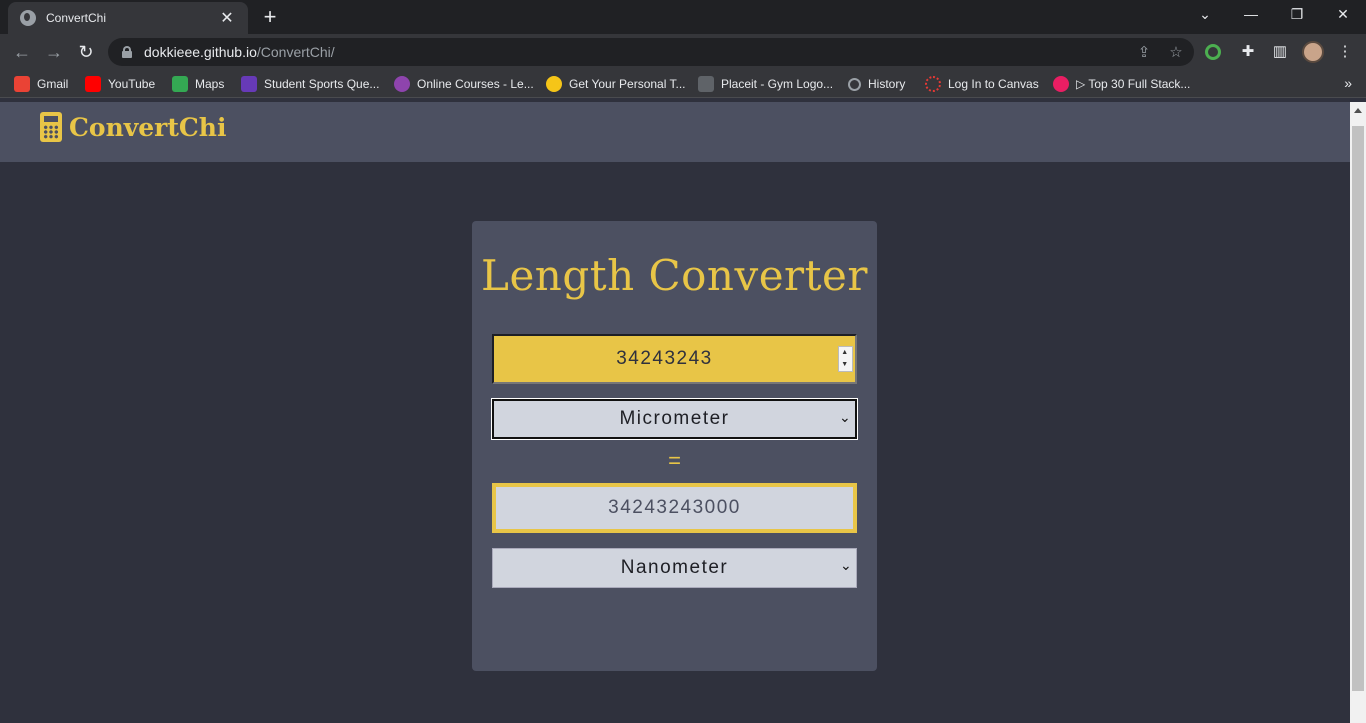  Describe the element at coordinates (933, 84) in the screenshot. I see `canvas-icon` at that location.